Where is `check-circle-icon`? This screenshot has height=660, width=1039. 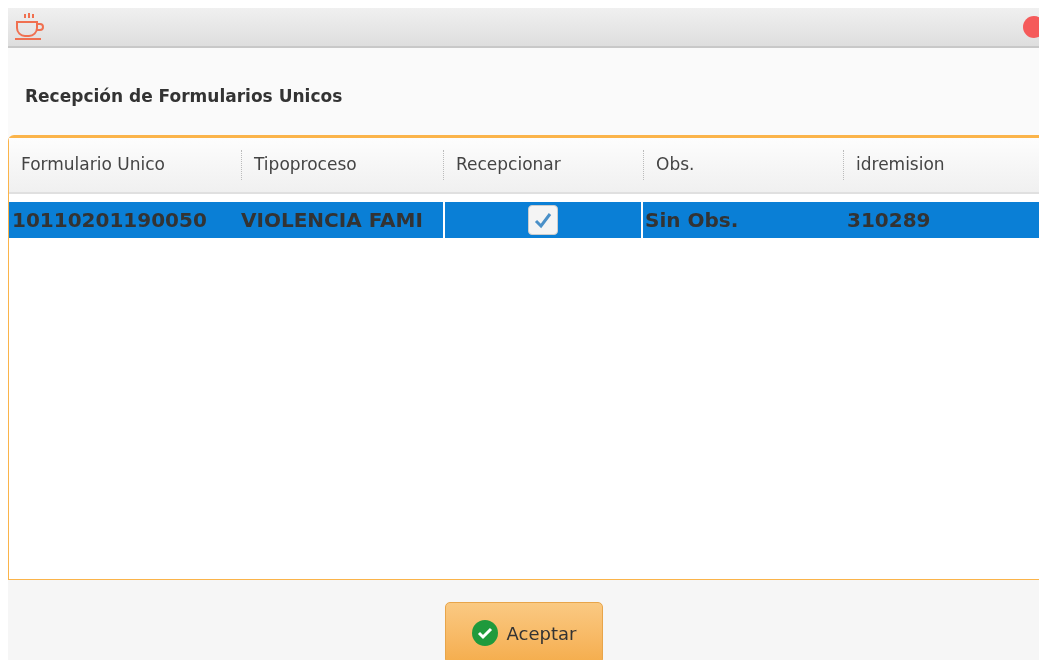
check-circle-icon is located at coordinates (484, 633).